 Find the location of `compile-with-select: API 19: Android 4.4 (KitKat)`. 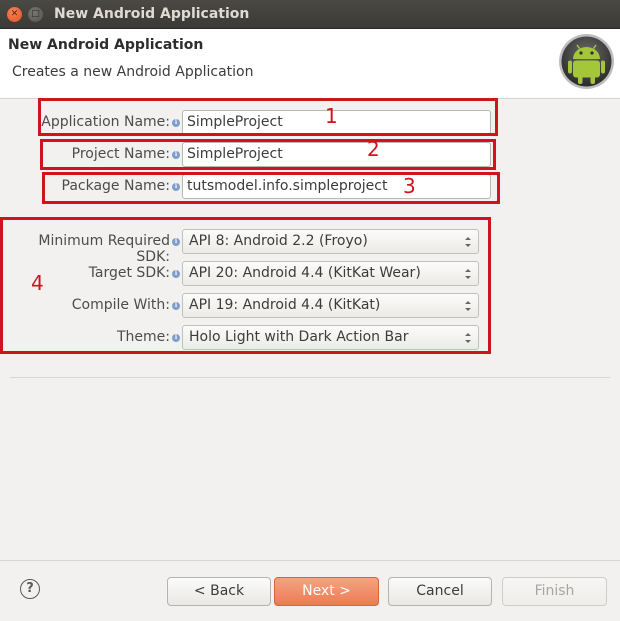

compile-with-select: API 19: Android 4.4 (KitKat) is located at coordinates (330, 305).